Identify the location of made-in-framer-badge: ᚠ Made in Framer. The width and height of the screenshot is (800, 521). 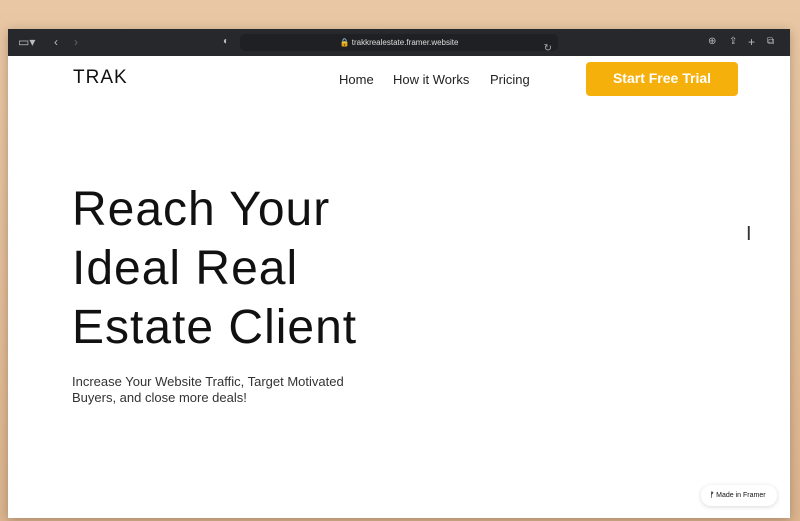
(739, 495).